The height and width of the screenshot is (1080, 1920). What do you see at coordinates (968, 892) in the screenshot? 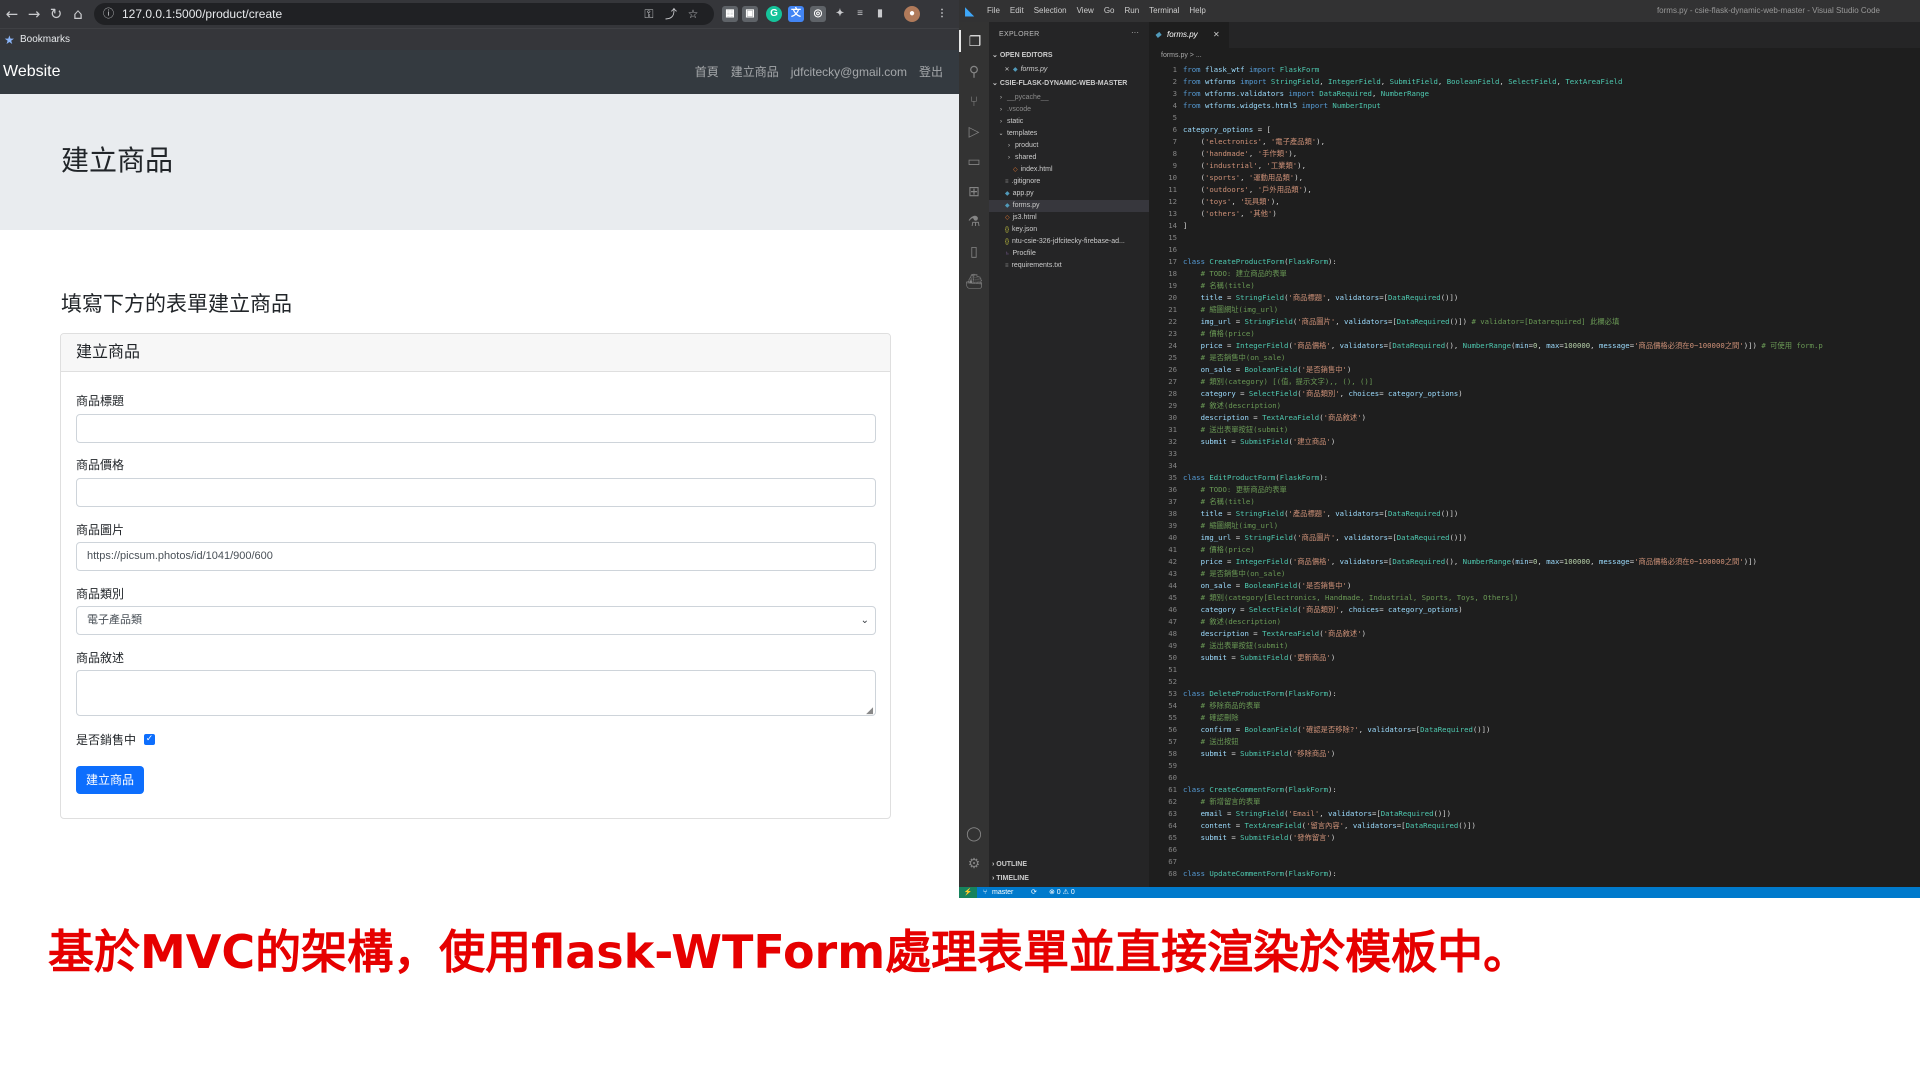
I see `remote-icon: ⚡` at bounding box center [968, 892].